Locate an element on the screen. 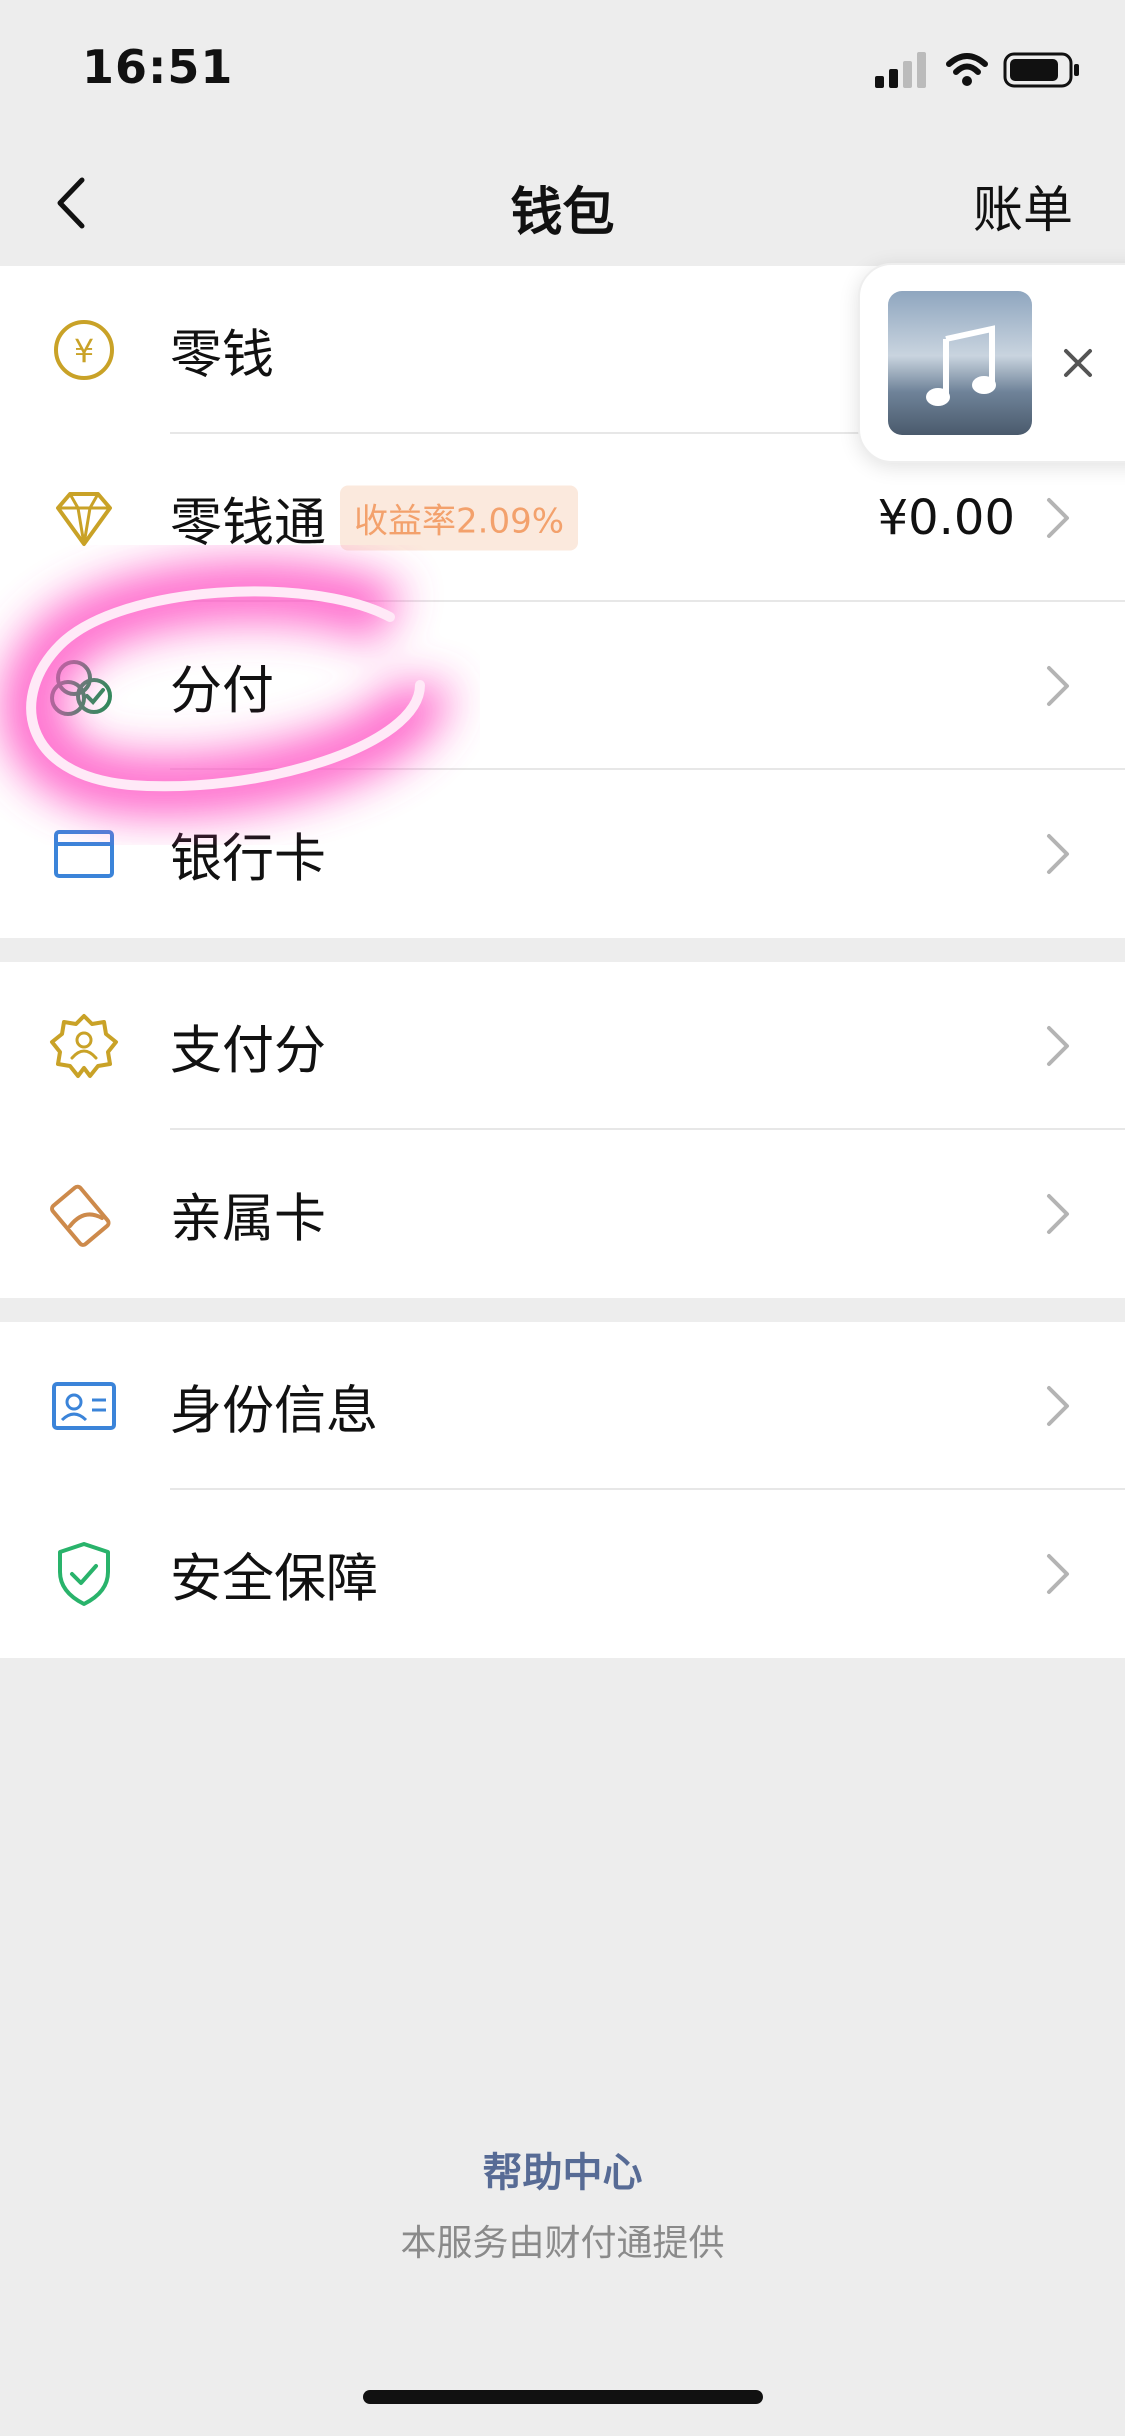  list-item-bank-card: 银行卡 is located at coordinates (562, 854).